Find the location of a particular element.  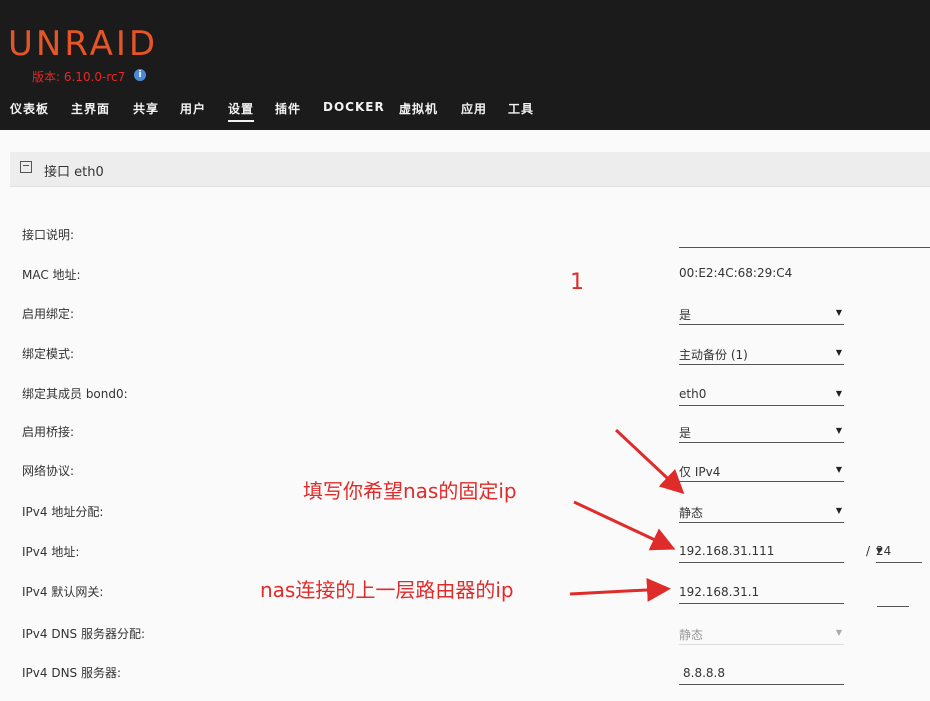

description-input is located at coordinates (804, 237).